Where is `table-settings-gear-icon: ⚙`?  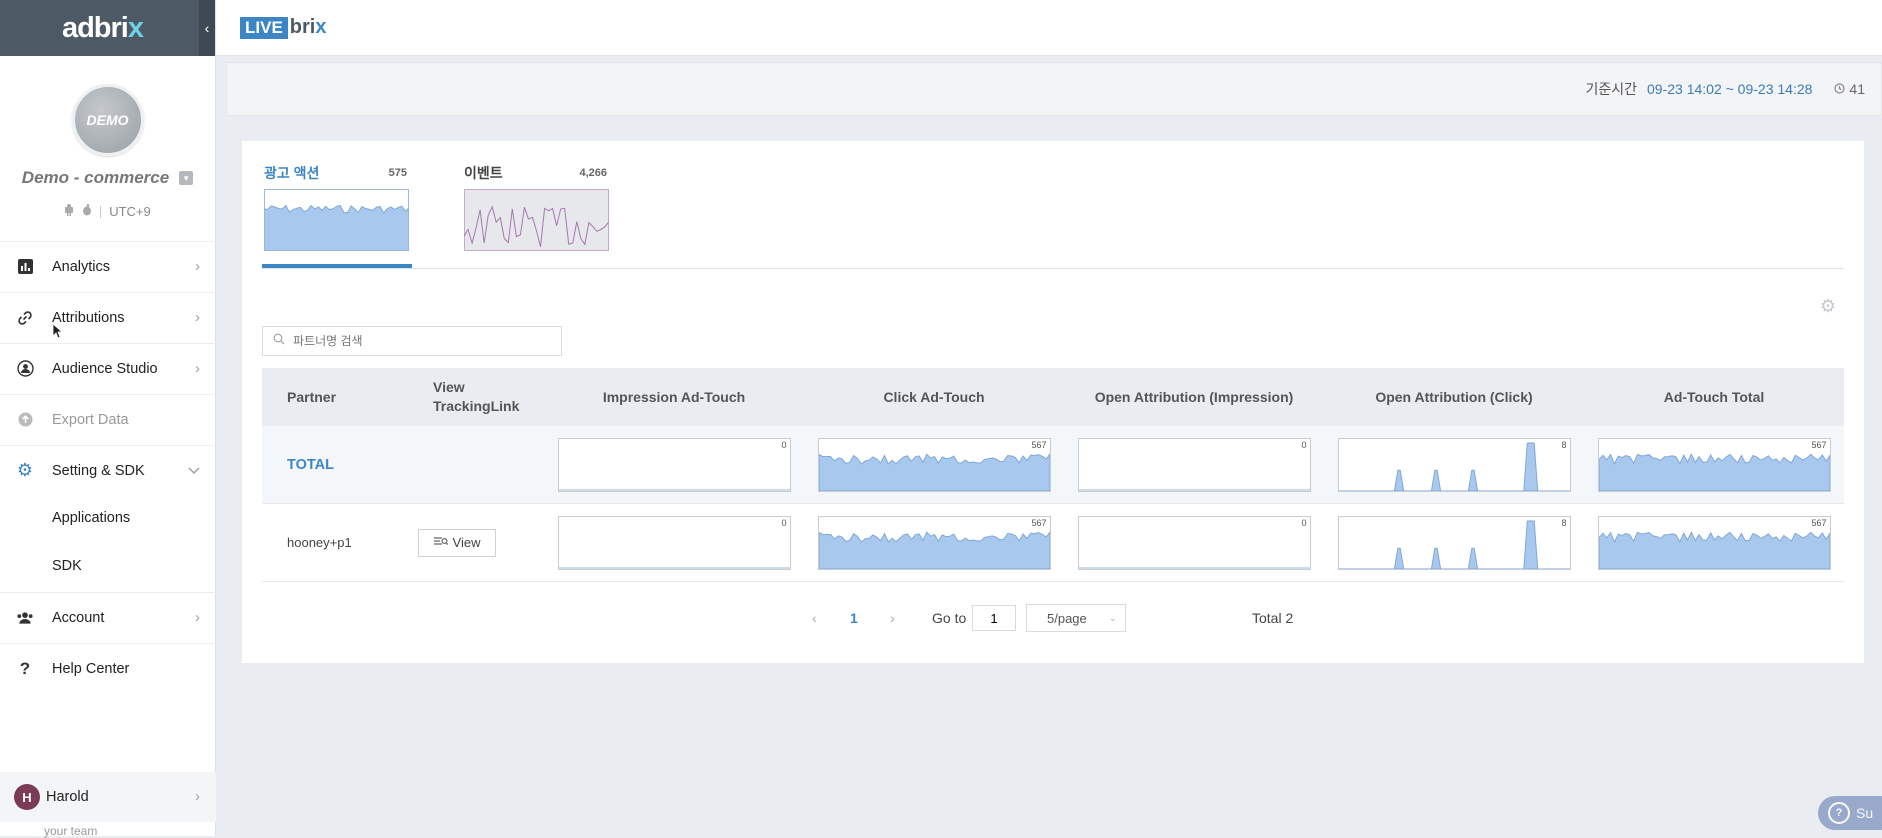
table-settings-gear-icon: ⚙ is located at coordinates (1828, 306).